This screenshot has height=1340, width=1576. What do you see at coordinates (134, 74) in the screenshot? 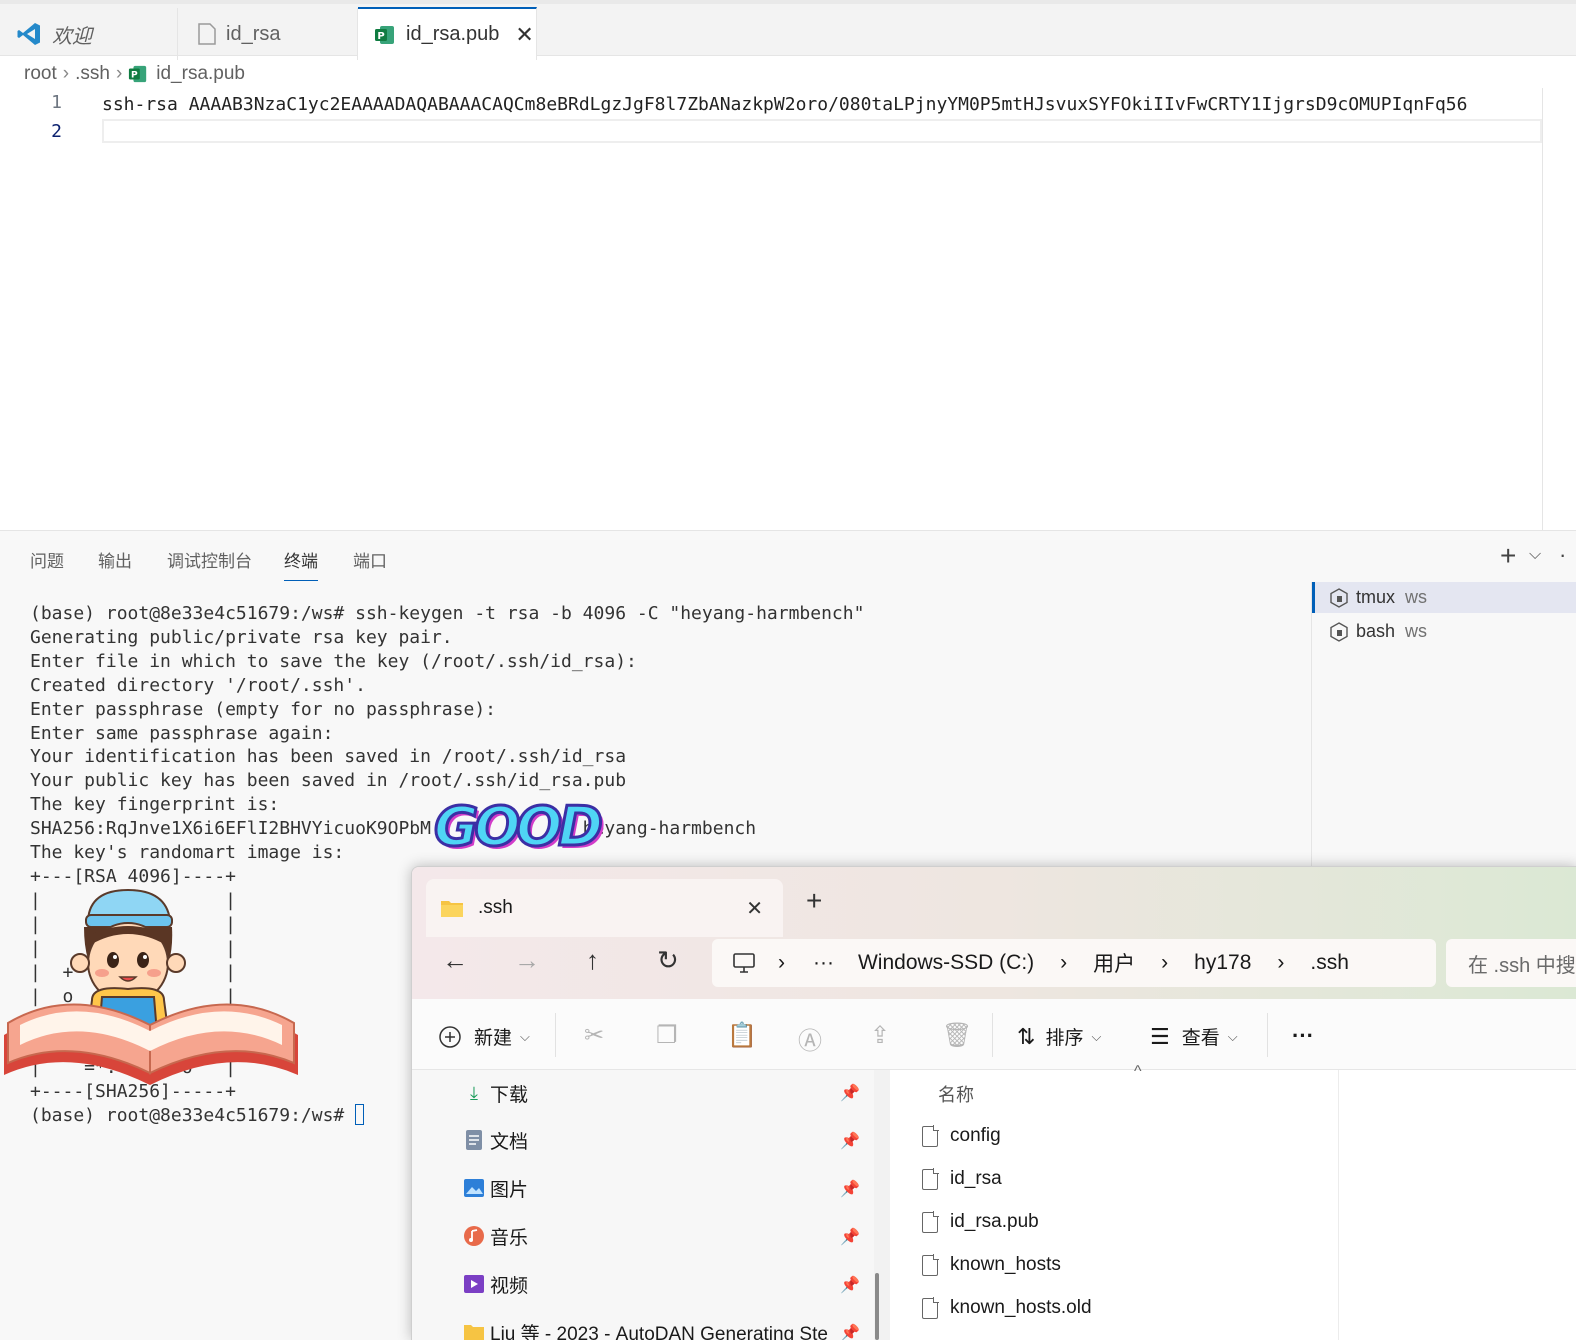
I see `breadcrumb: root › .ssh › P id_rsa.pub` at bounding box center [134, 74].